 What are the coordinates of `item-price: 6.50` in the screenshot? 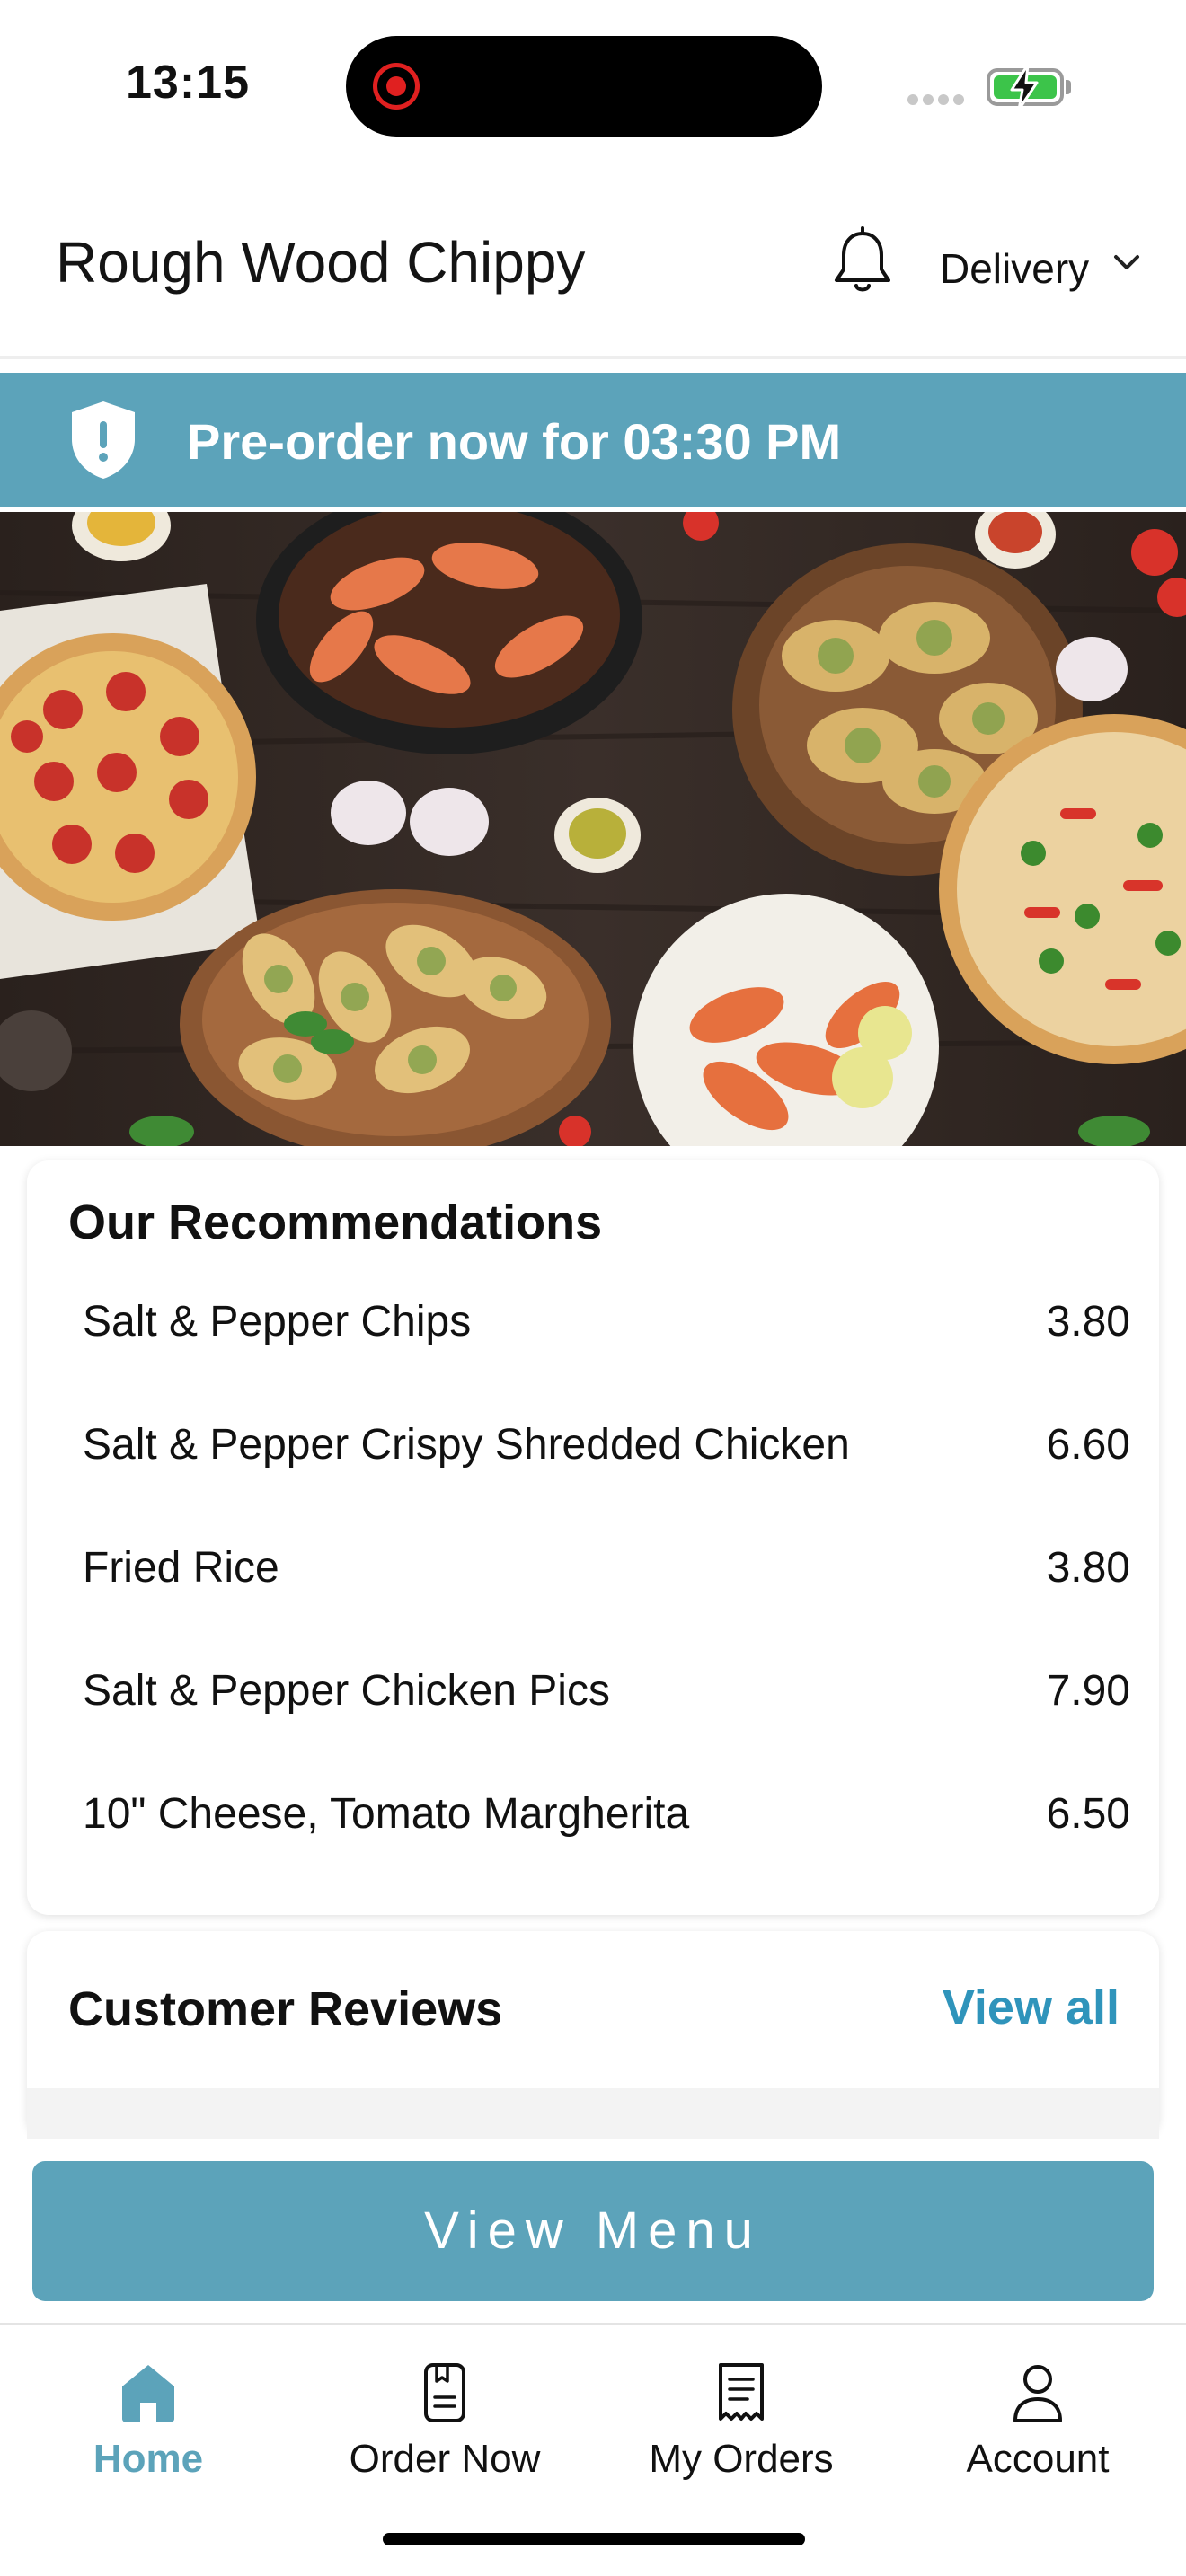 It's located at (1088, 1814).